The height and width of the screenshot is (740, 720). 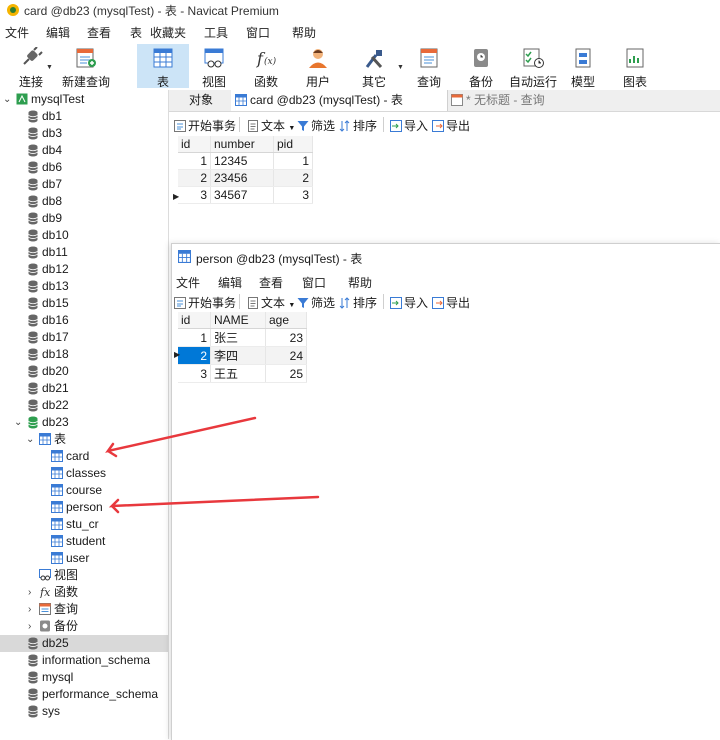 I want to click on table-row: 2 23456 2, so click(x=245, y=178).